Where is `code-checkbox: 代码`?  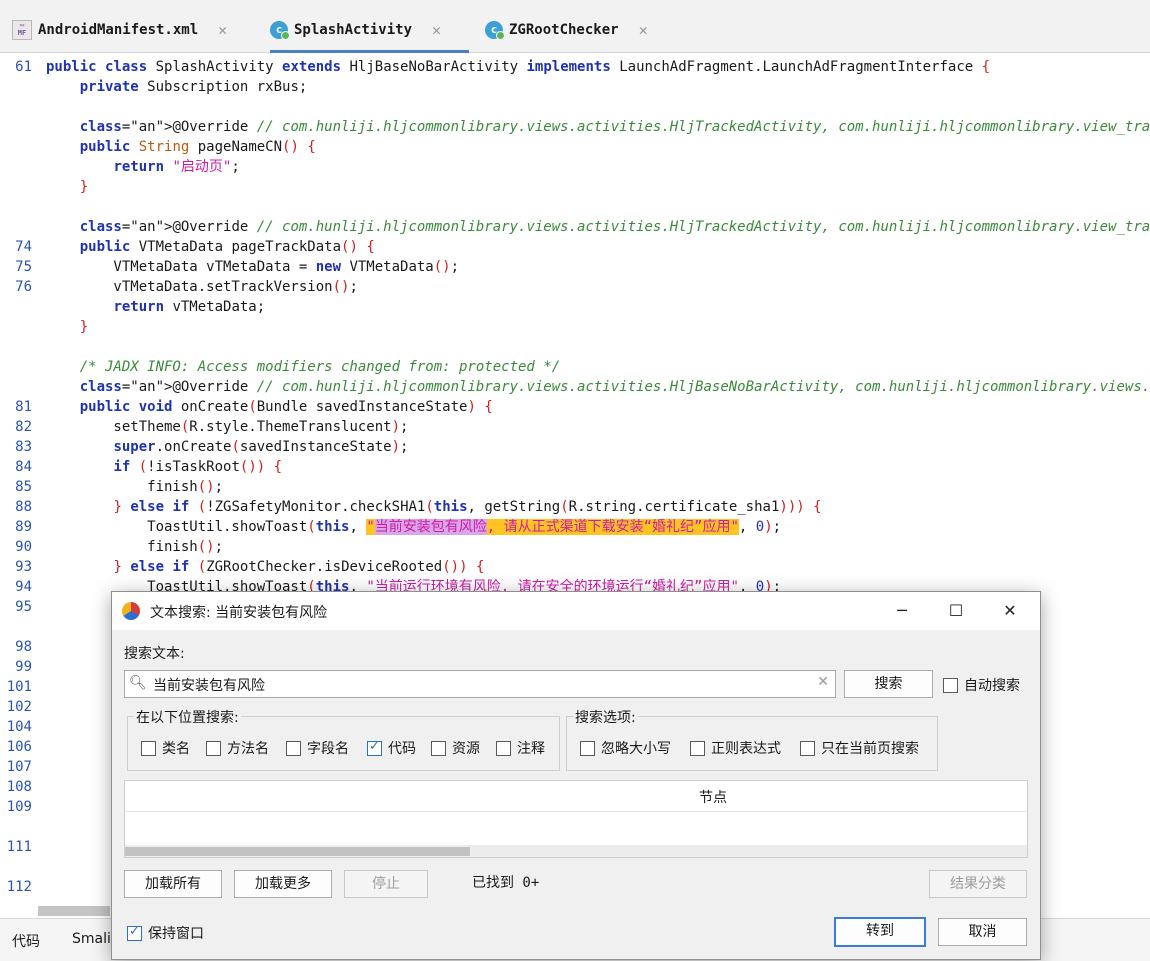
code-checkbox: 代码 is located at coordinates (391, 748).